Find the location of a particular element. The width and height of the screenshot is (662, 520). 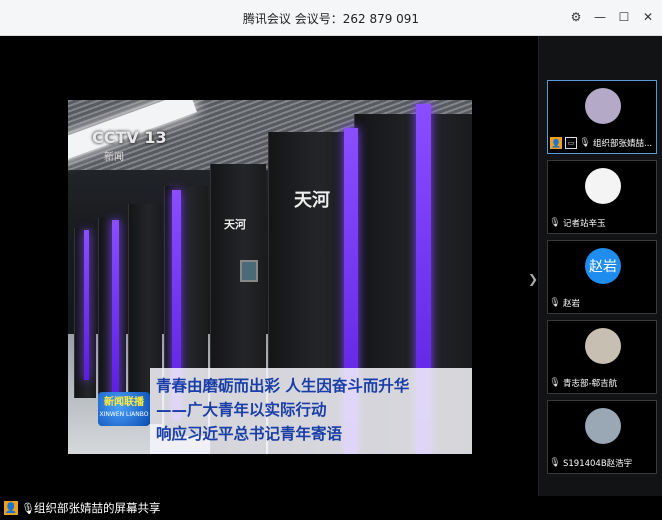

participant-info: 🎙 S191404B赵浩宇 is located at coordinates (601, 463).